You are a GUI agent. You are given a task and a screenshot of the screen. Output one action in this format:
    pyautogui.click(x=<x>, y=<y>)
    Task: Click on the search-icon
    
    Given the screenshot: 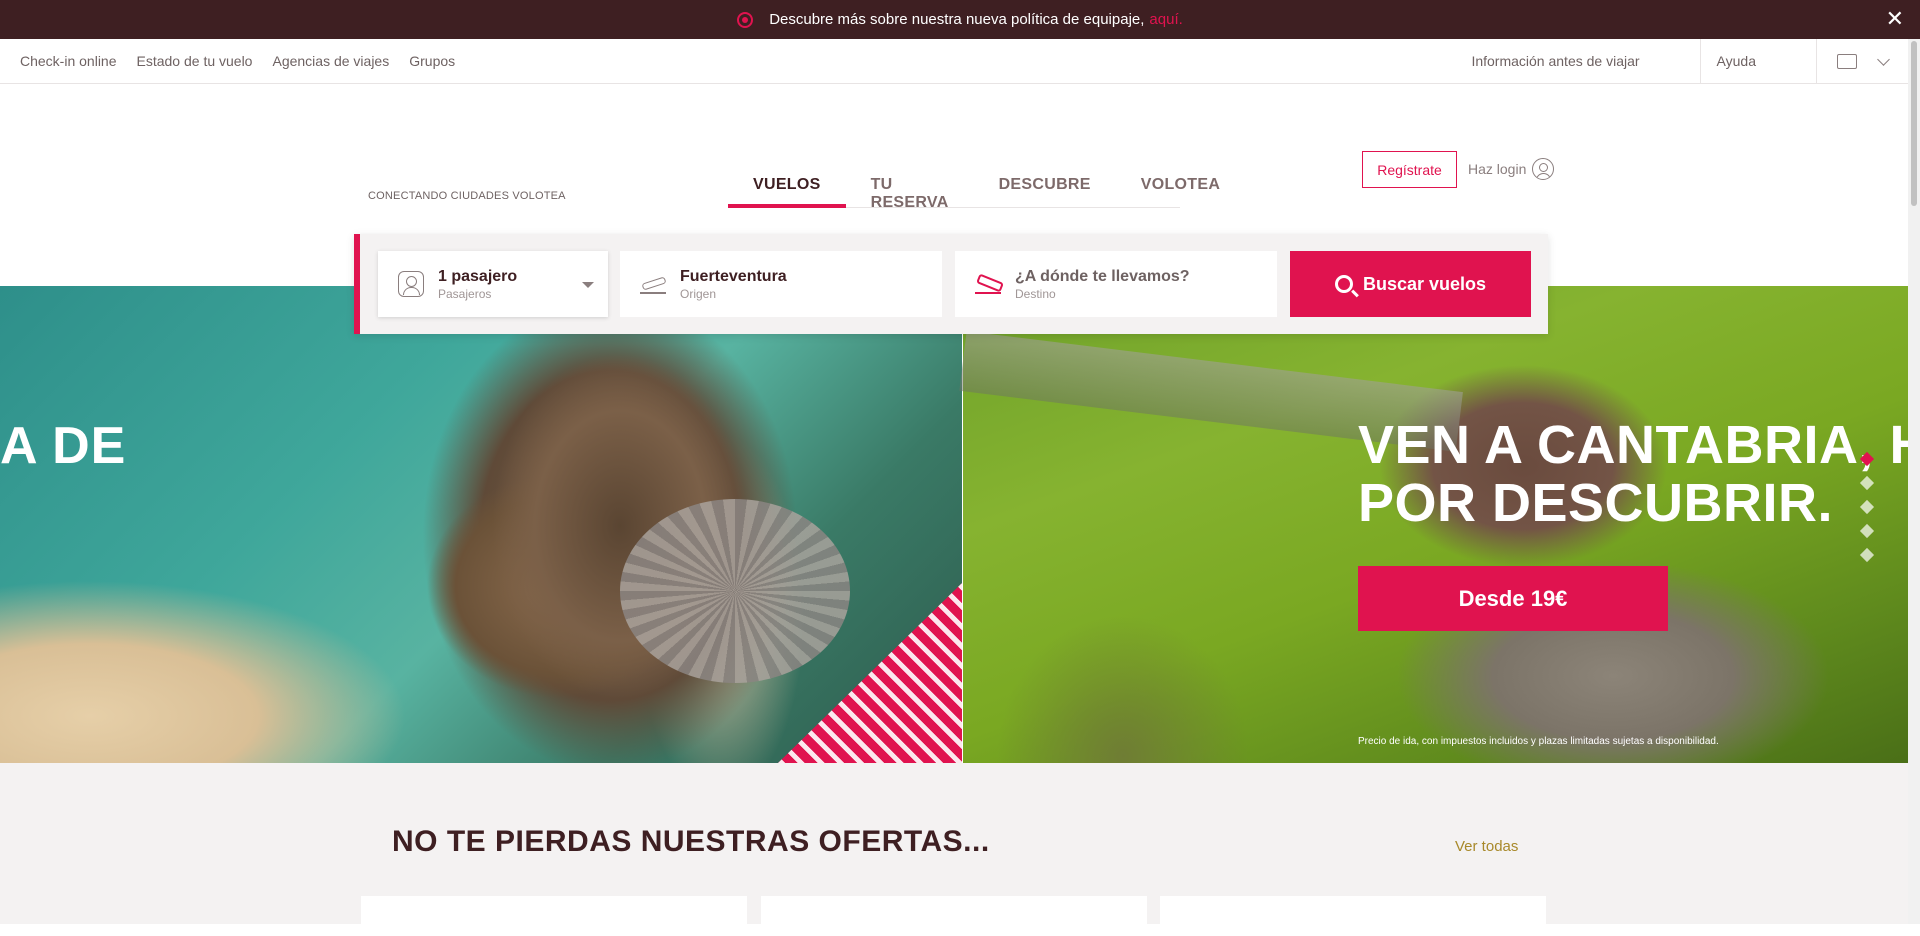 What is the action you would take?
    pyautogui.click(x=1343, y=284)
    